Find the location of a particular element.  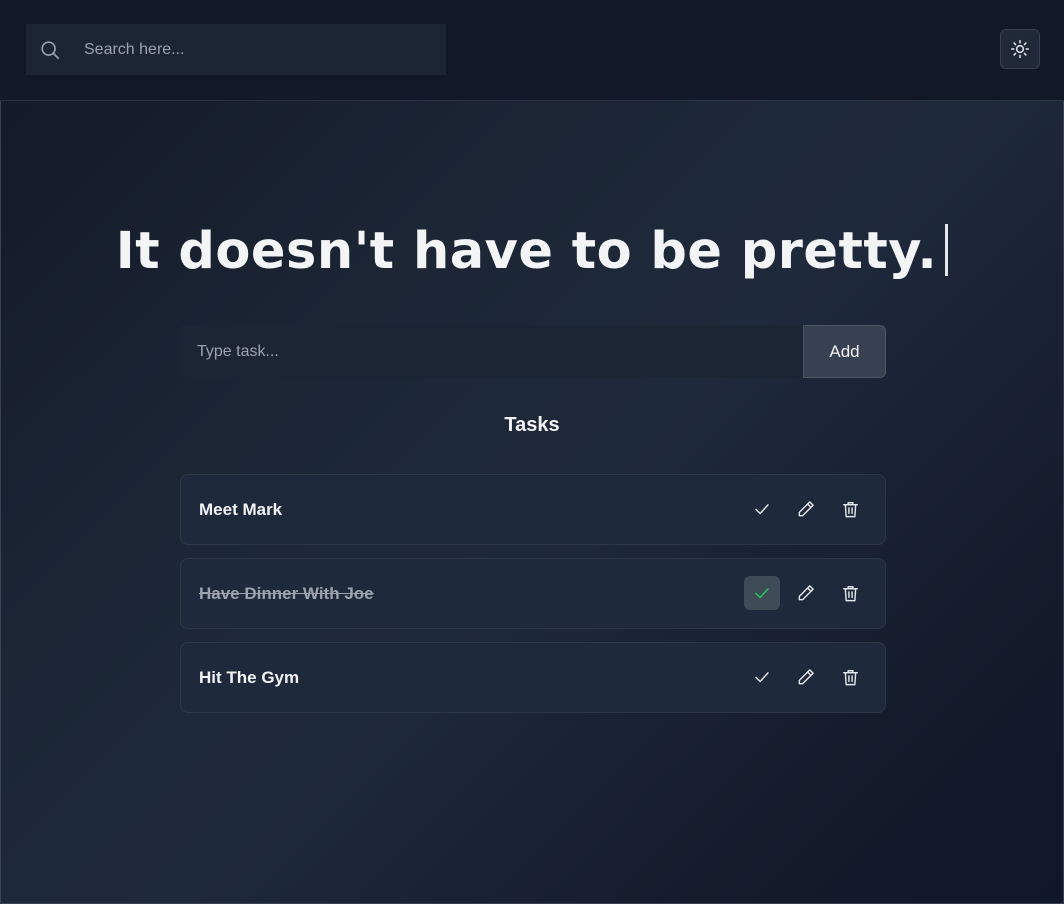

task-label: Meet Mark is located at coordinates (241, 509).